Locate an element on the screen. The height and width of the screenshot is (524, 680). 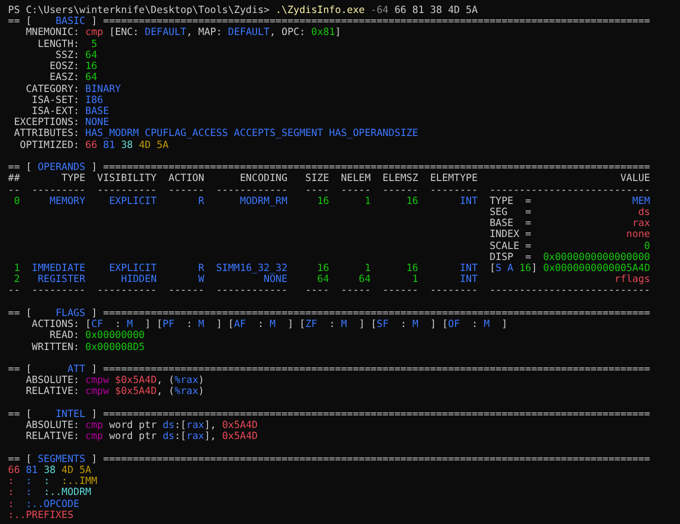
terminal-text: ISA-EXT: is located at coordinates (55, 111).